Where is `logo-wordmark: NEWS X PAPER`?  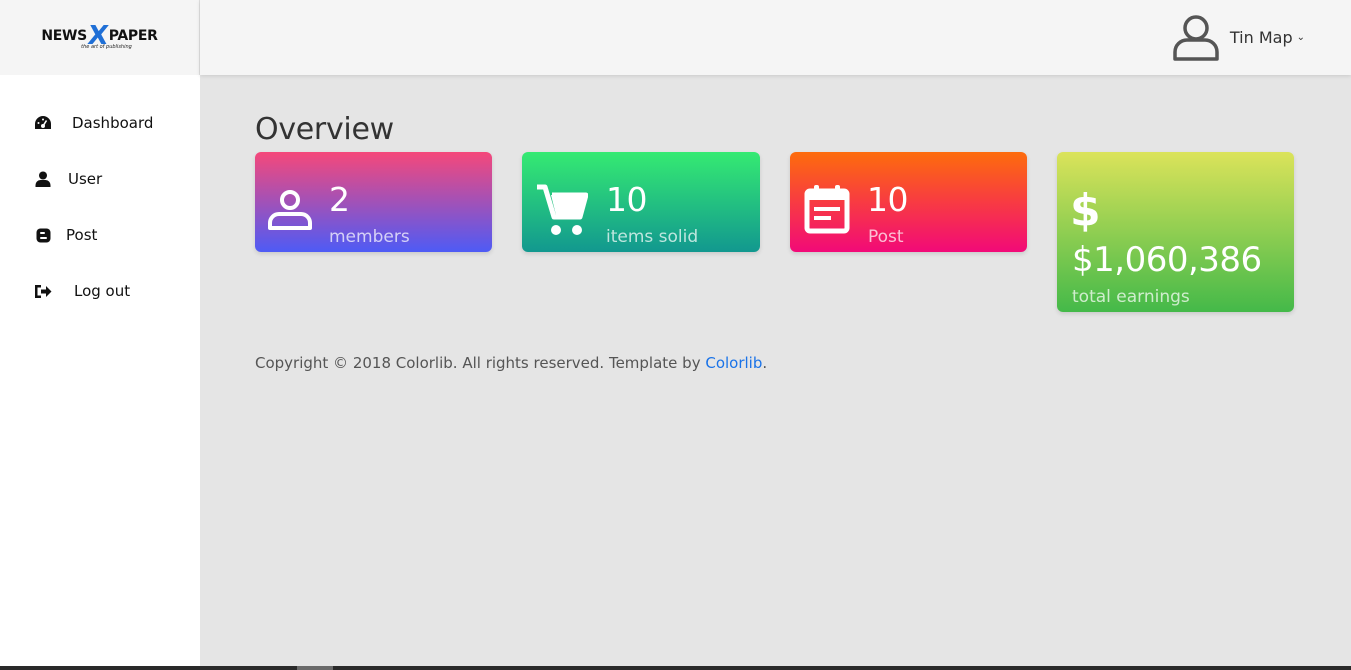
logo-wordmark: NEWS X PAPER is located at coordinates (99, 35).